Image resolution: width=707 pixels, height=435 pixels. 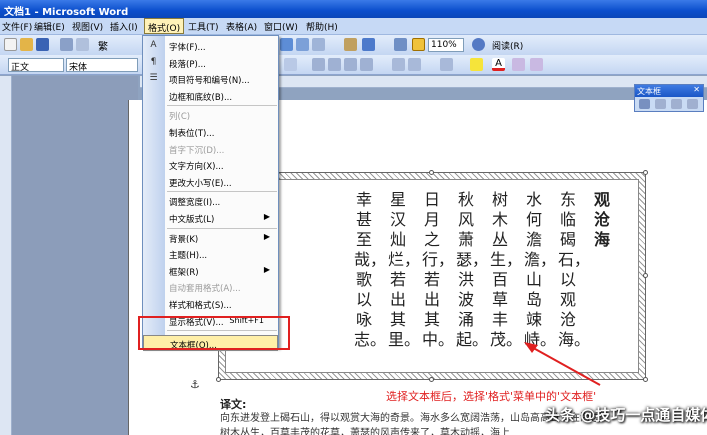 I want to click on watermark: 头条 @技巧一点通自媒体, so click(x=626, y=415).